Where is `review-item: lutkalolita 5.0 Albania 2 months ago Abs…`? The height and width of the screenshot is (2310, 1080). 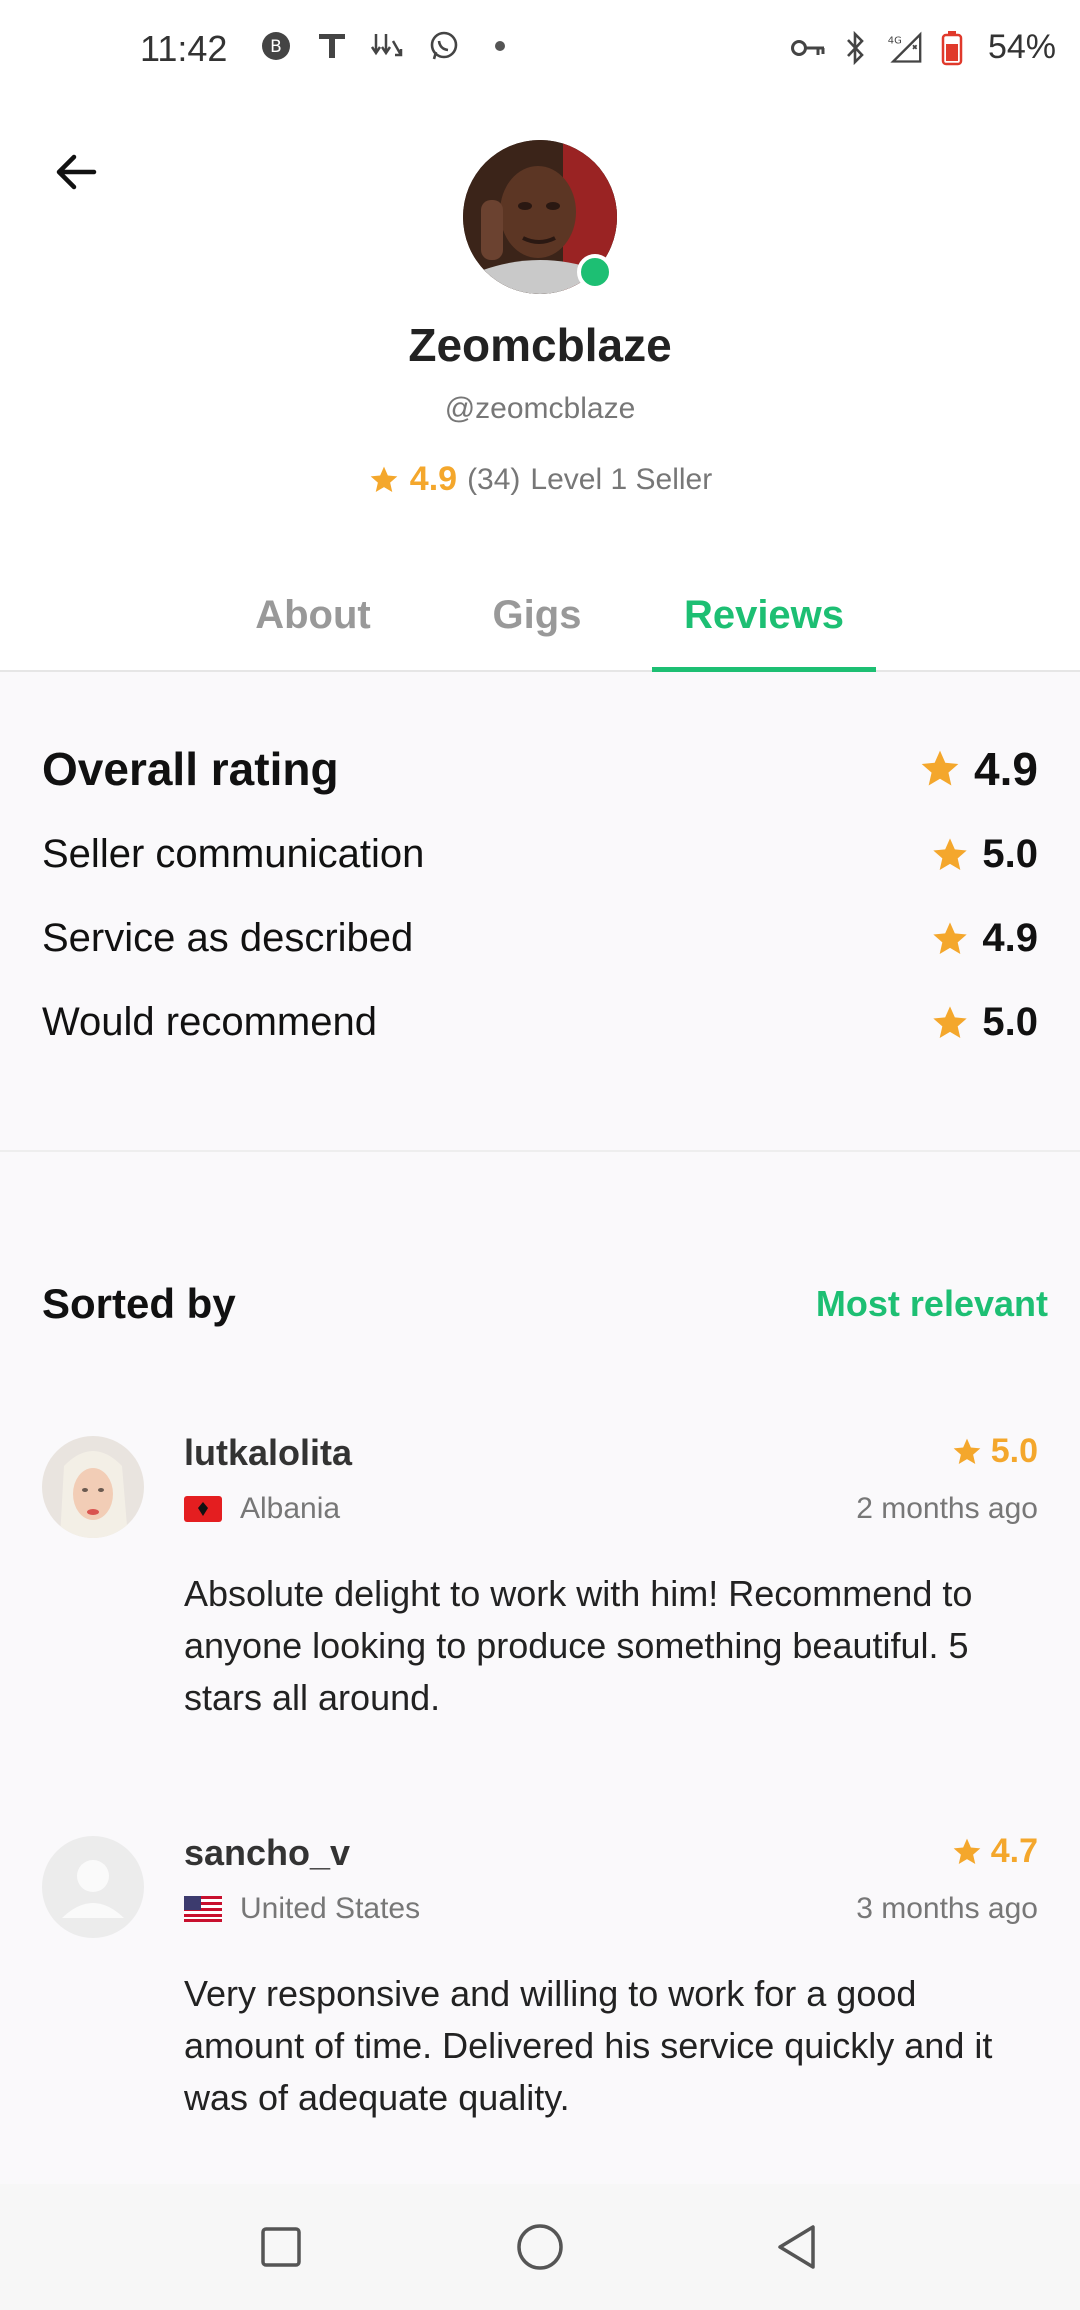
review-item: lutkalolita 5.0 Albania 2 months ago Abs… is located at coordinates (540, 1594).